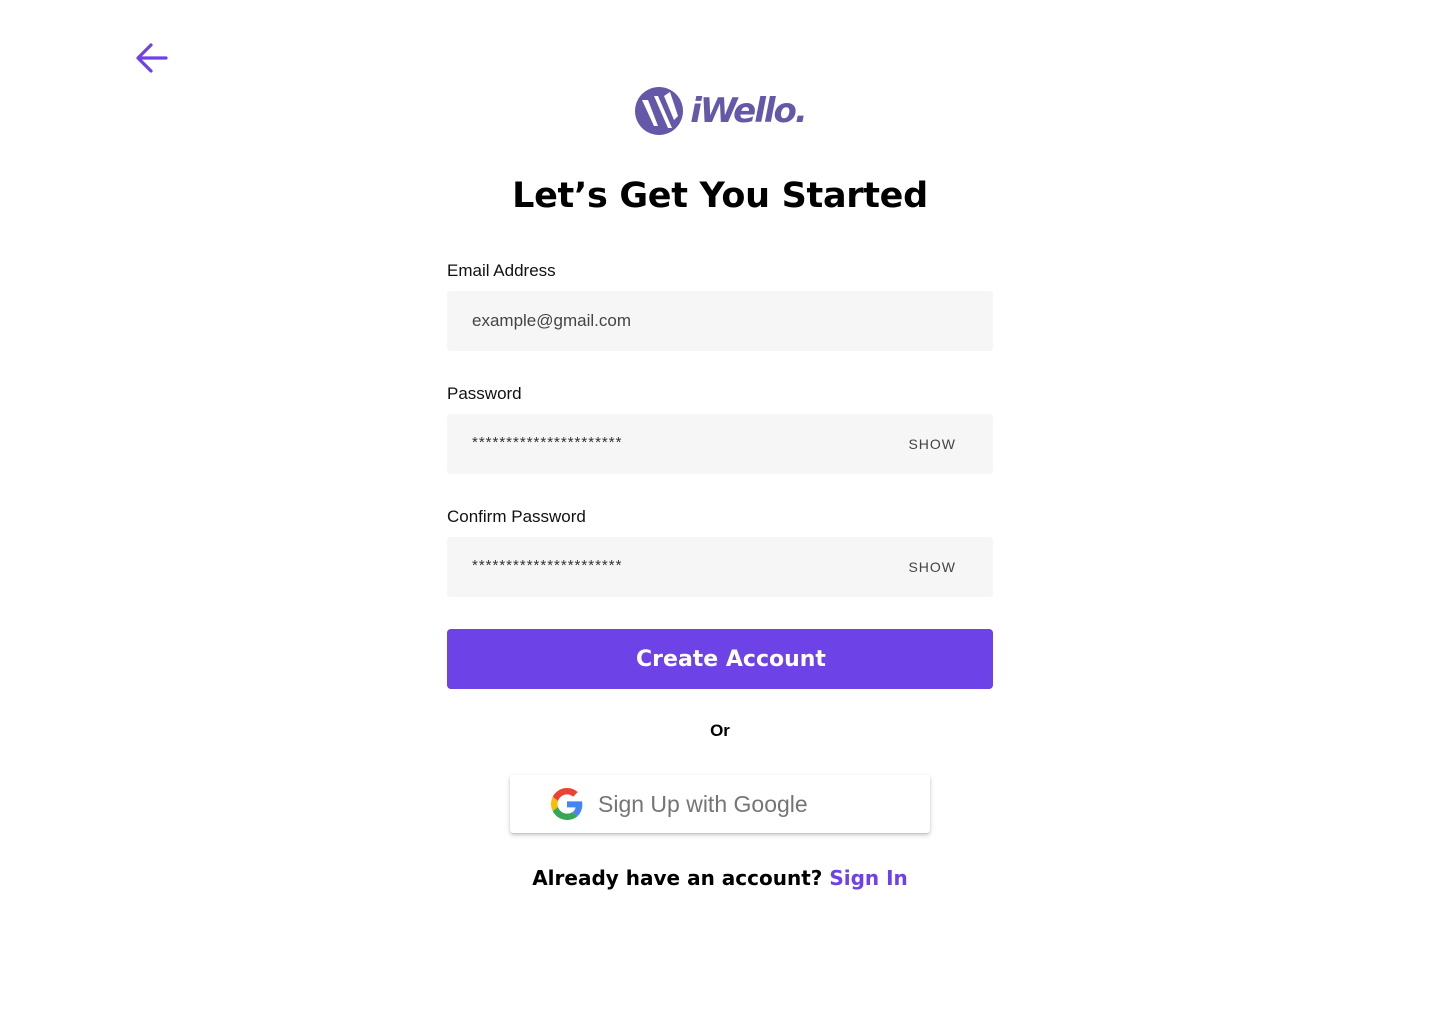 The width and height of the screenshot is (1440, 1024). Describe the element at coordinates (547, 442) in the screenshot. I see `password-value: **********************` at that location.